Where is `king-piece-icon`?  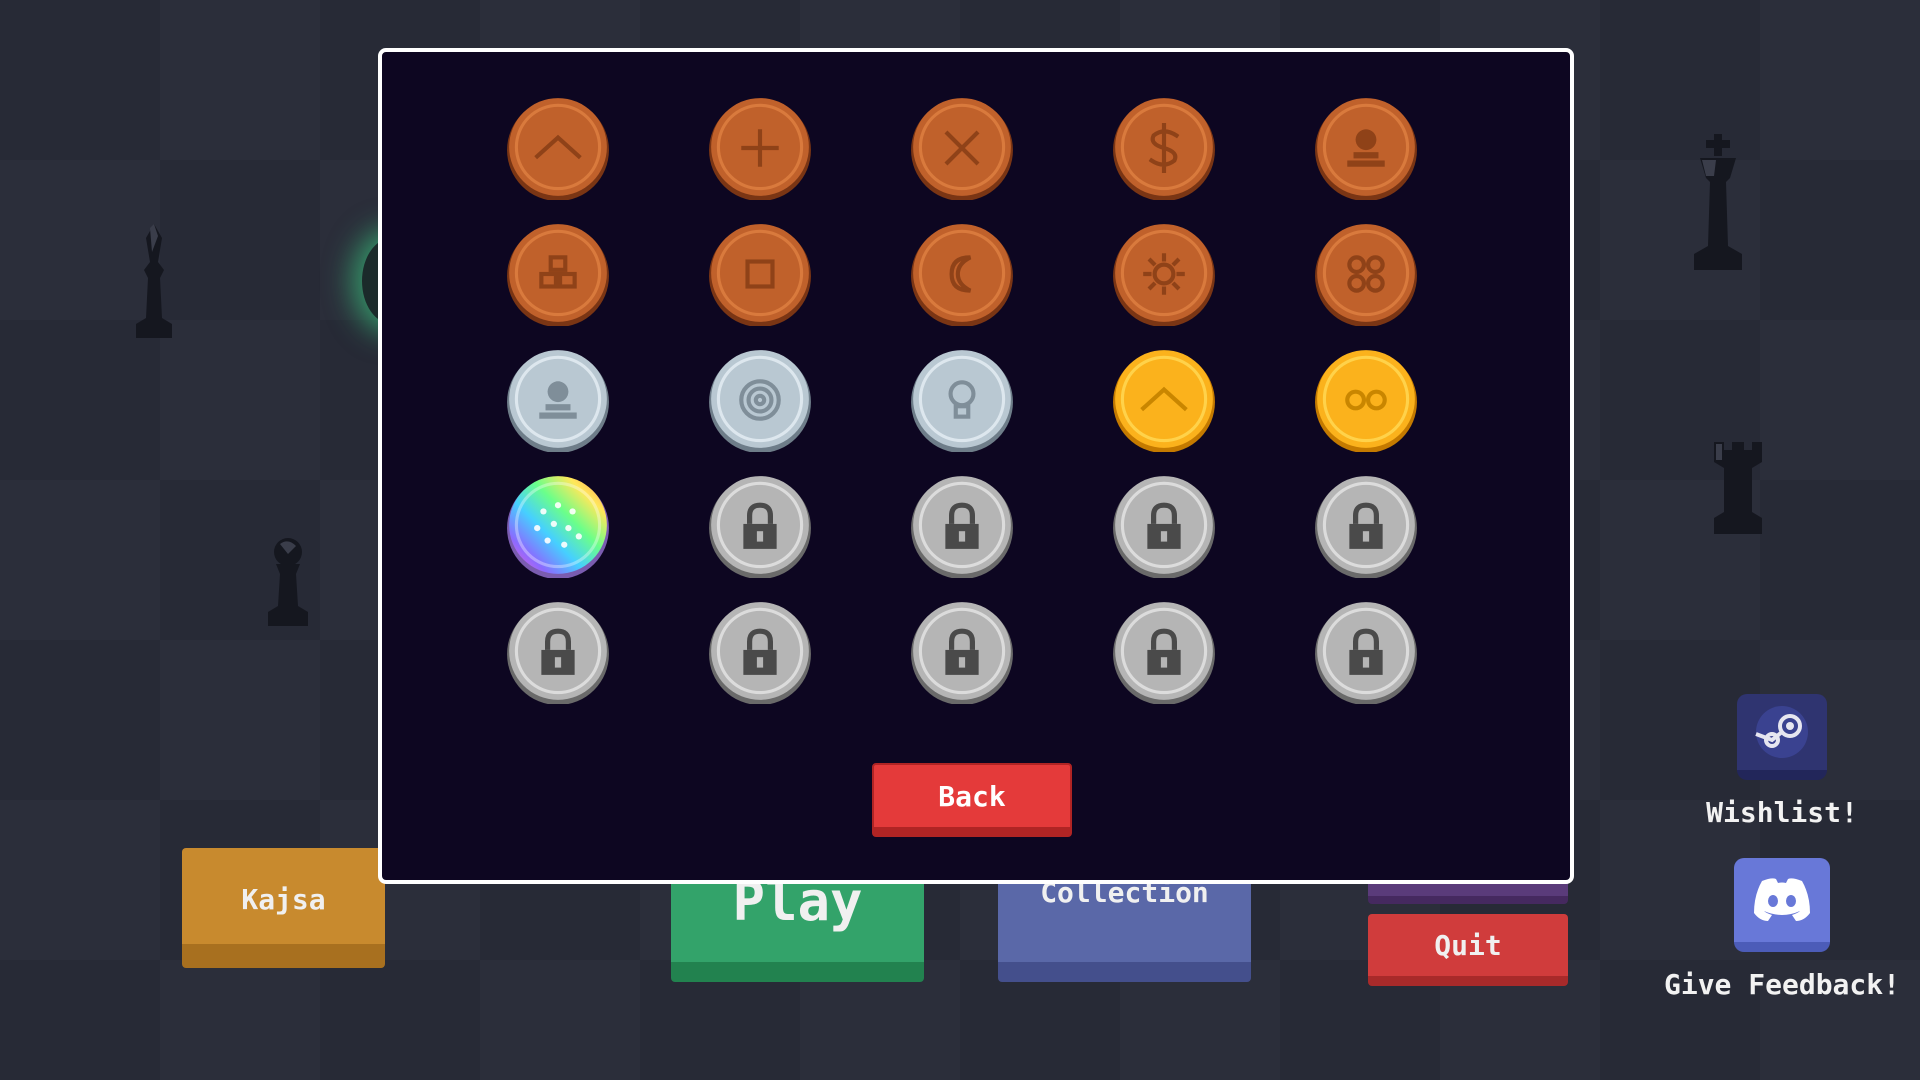 king-piece-icon is located at coordinates (1718, 202).